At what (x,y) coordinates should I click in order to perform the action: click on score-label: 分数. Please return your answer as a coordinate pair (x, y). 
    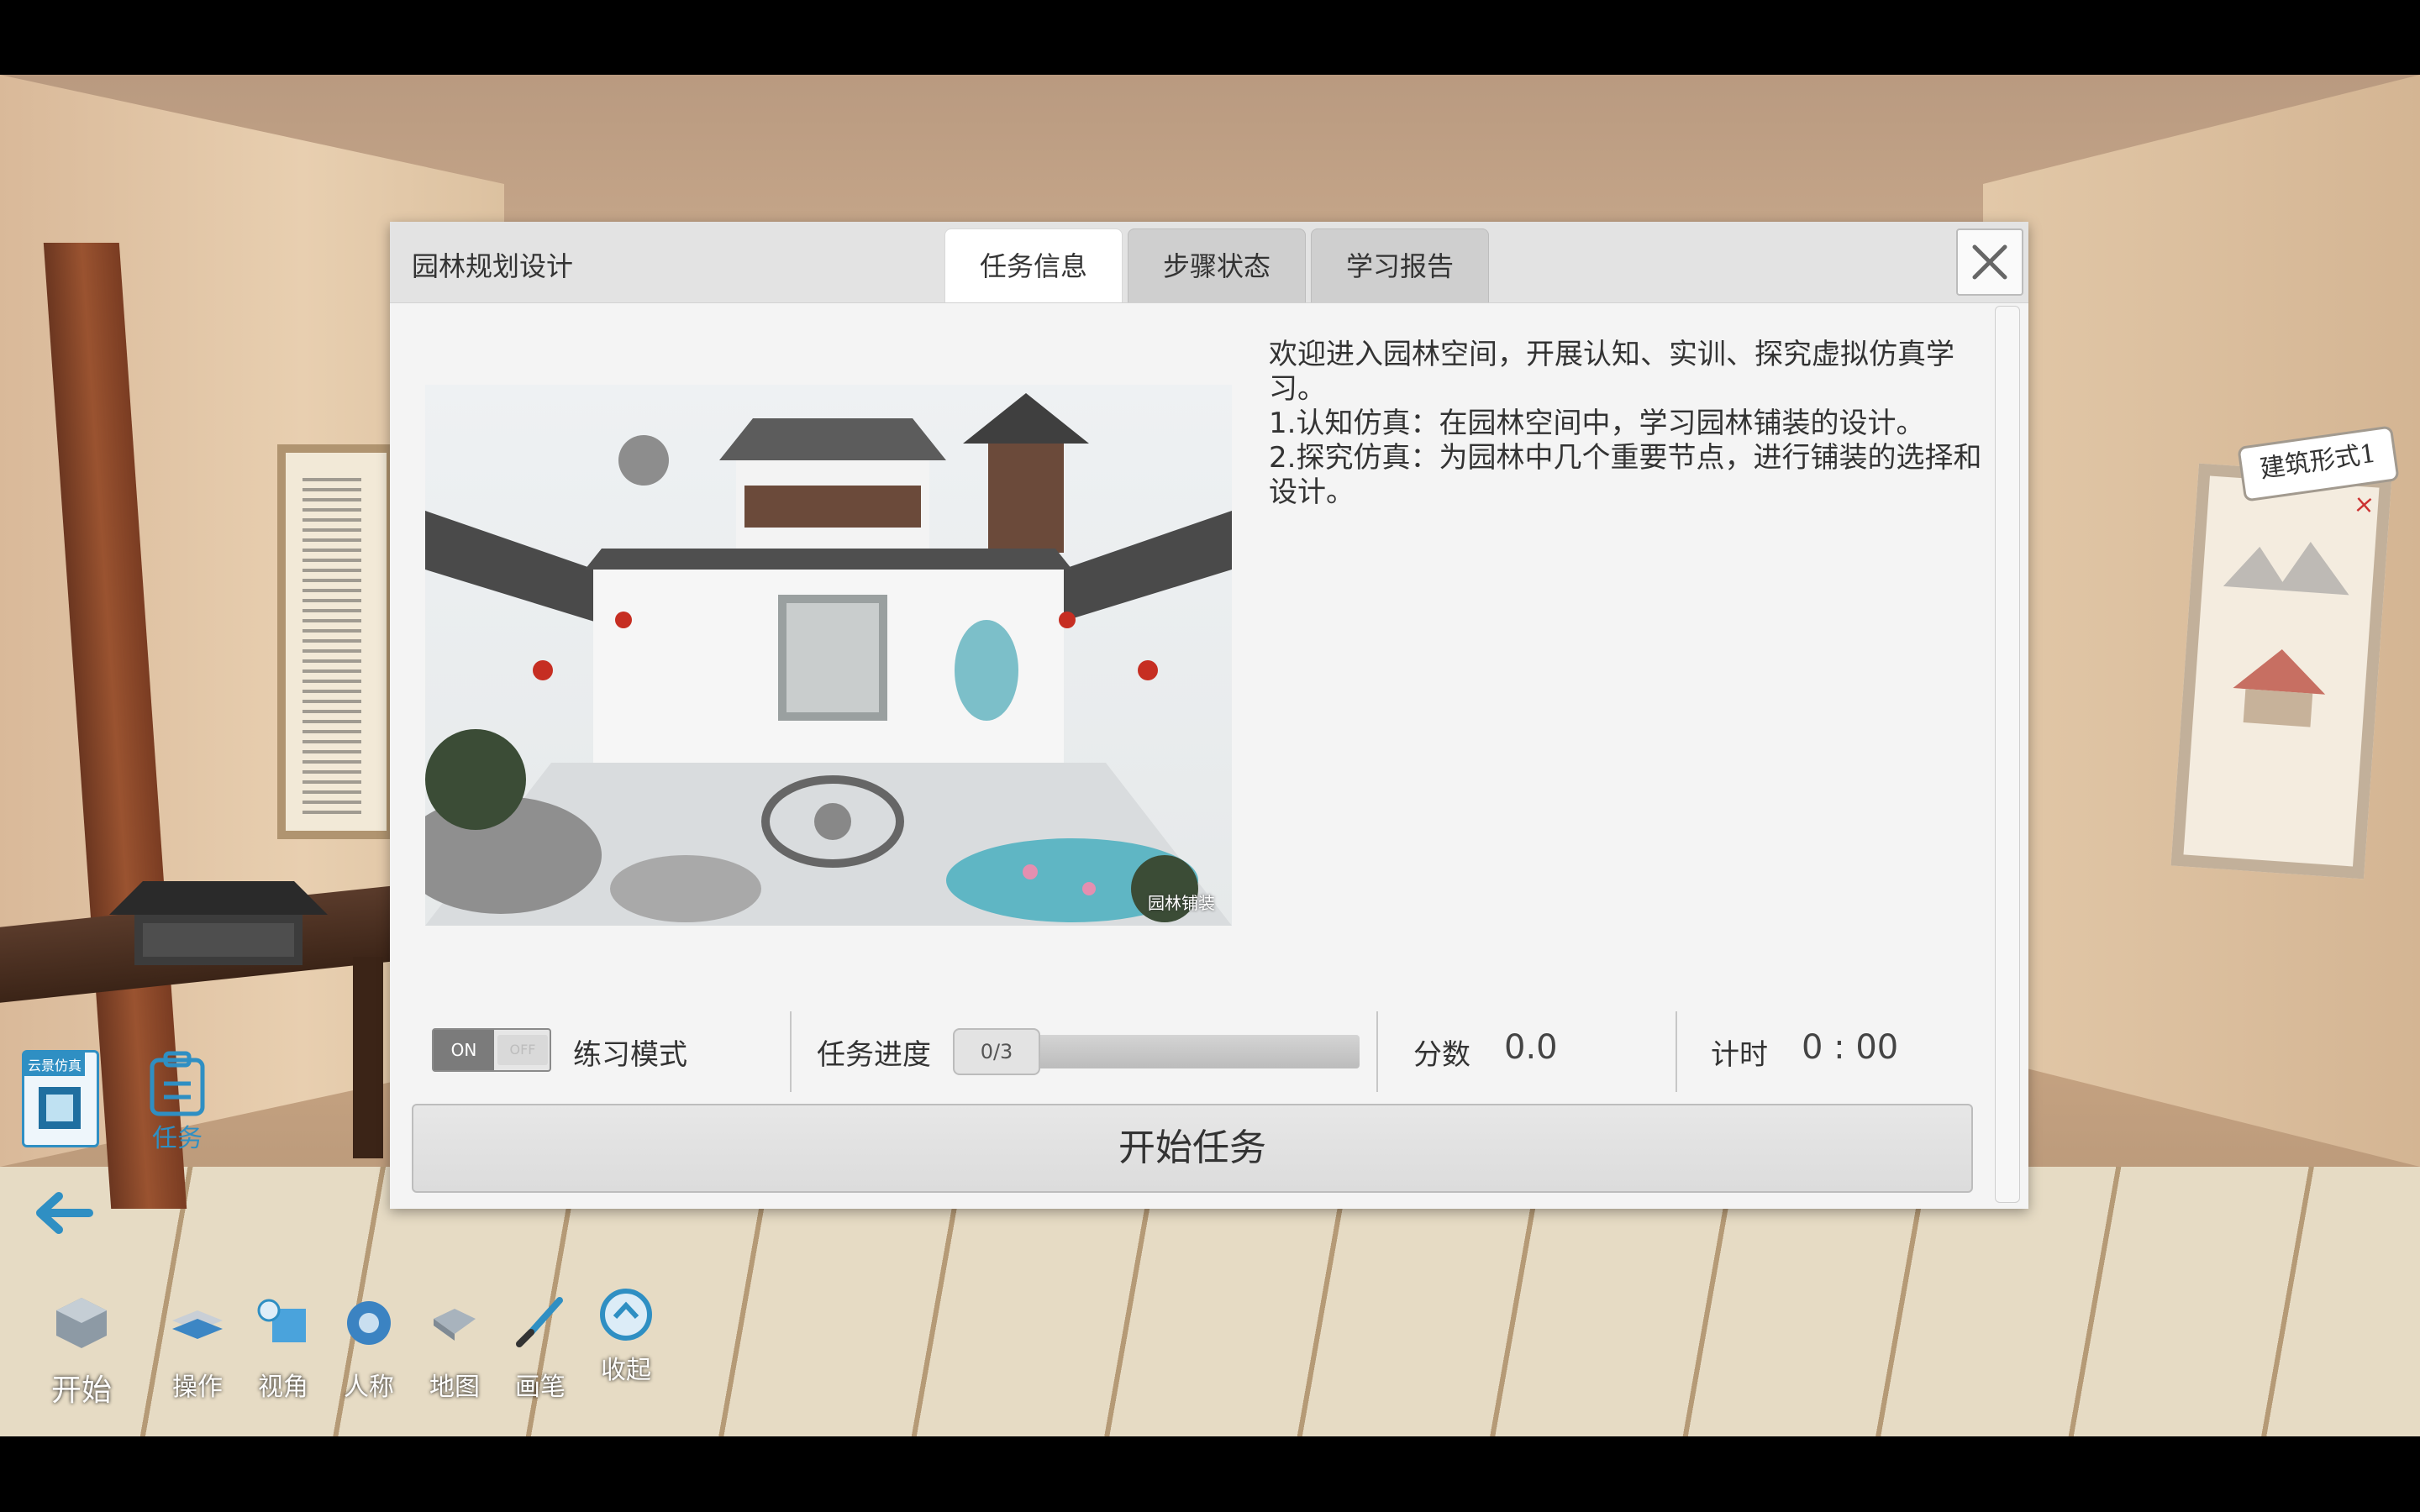
    Looking at the image, I should click on (1441, 1055).